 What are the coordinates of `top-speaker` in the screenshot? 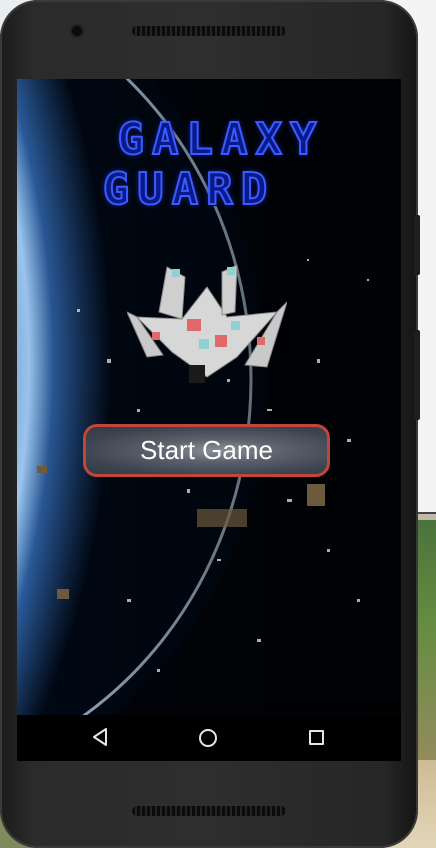 It's located at (209, 31).